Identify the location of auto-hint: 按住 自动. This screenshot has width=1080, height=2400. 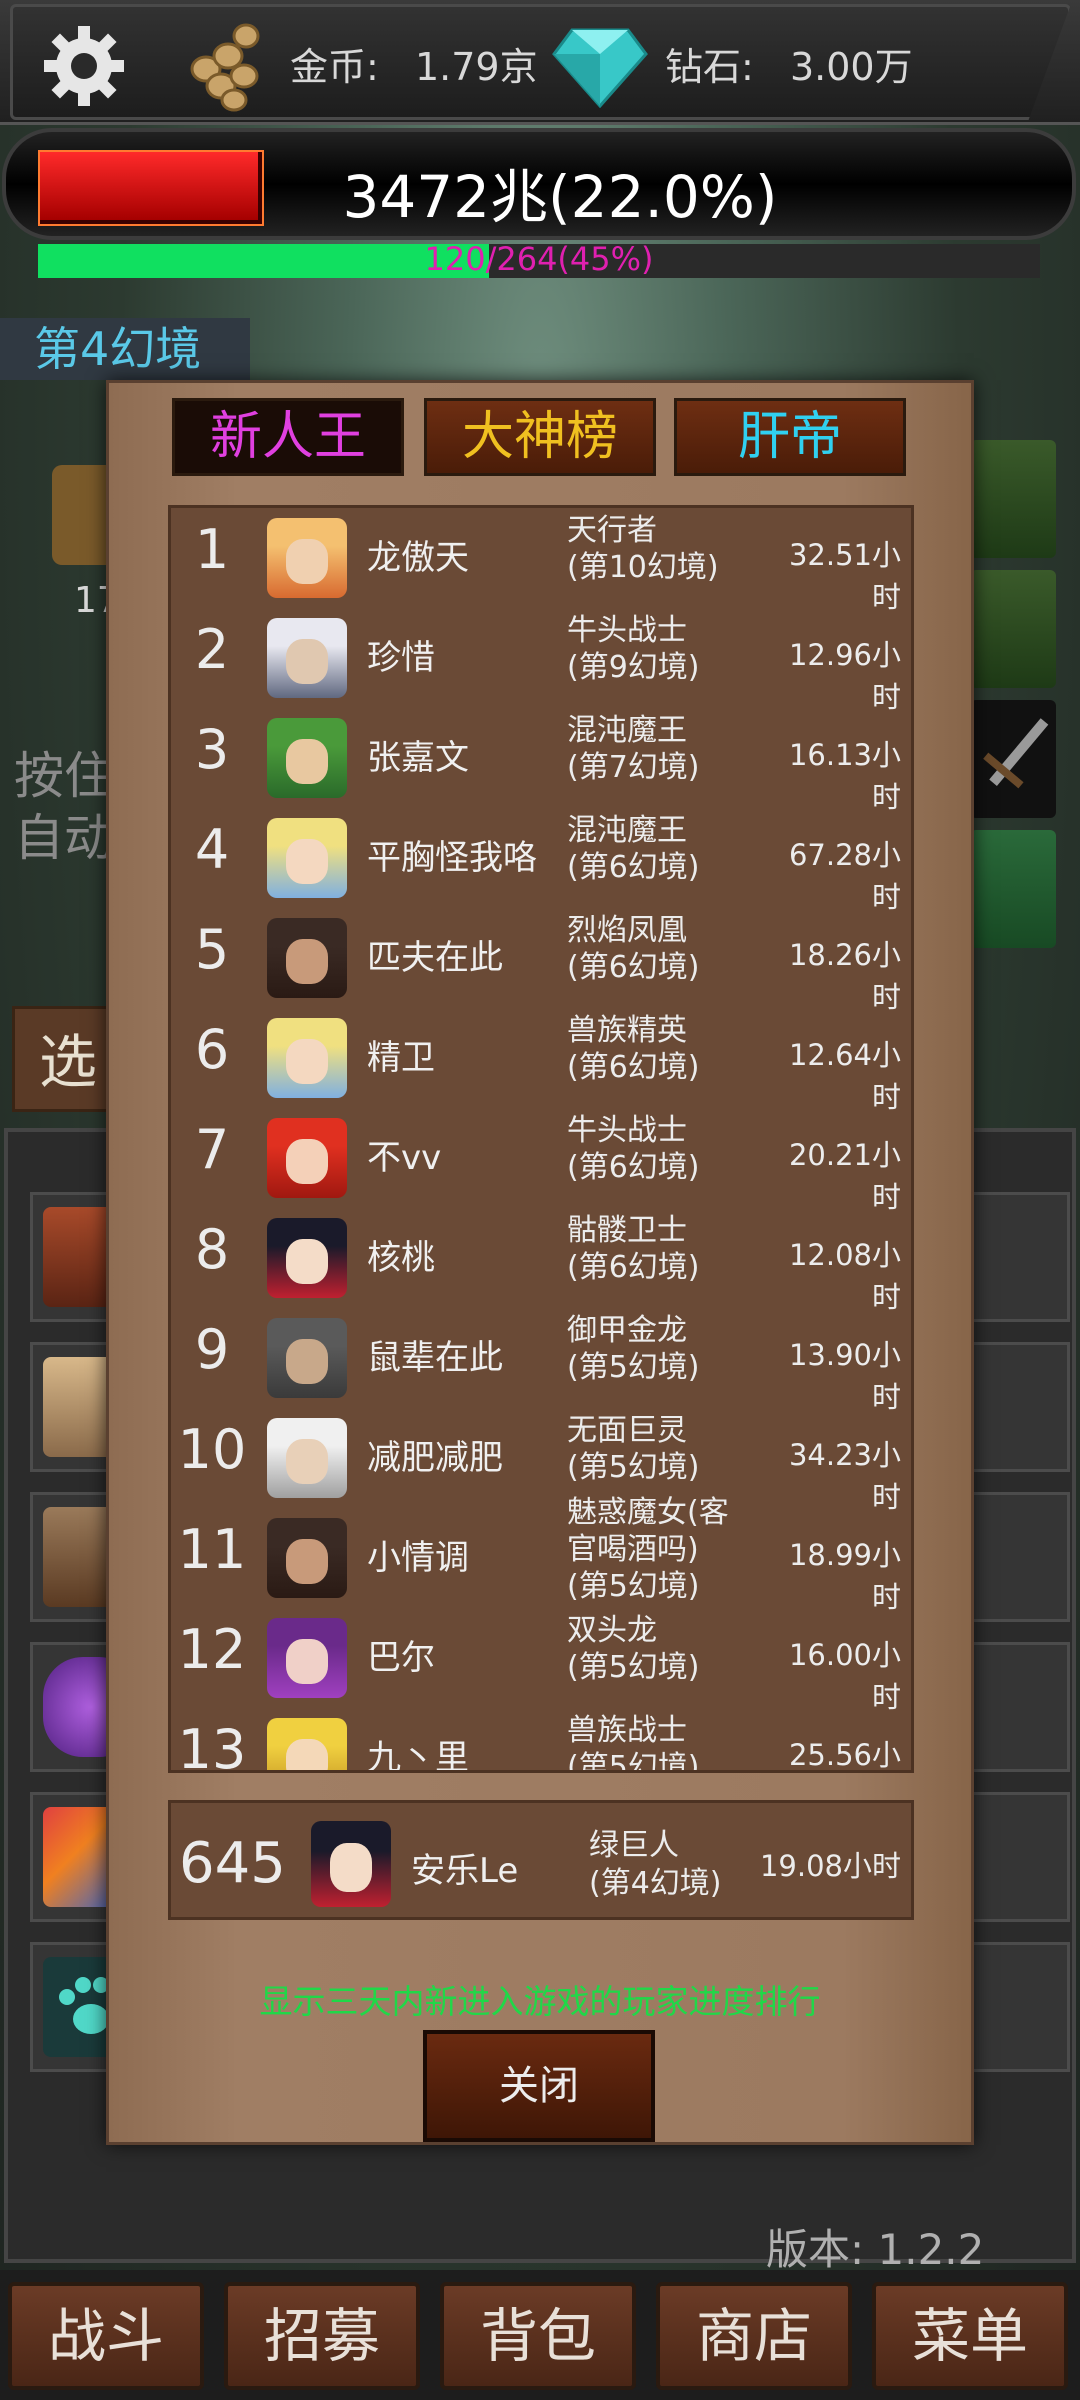
(64, 807).